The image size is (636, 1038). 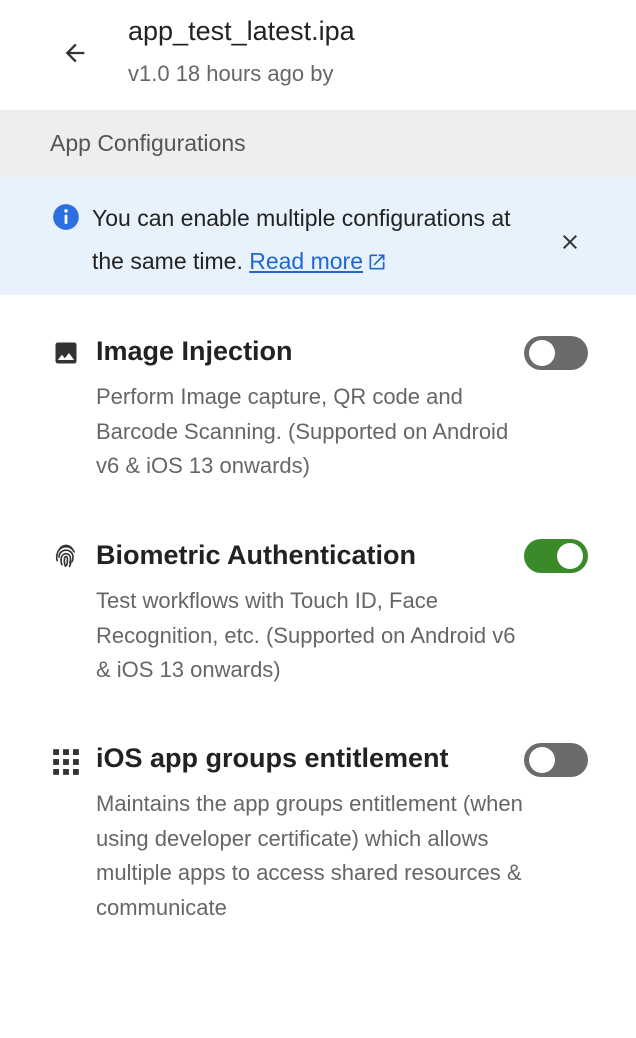 What do you see at coordinates (318, 143) in the screenshot?
I see `section-header: App Configurations` at bounding box center [318, 143].